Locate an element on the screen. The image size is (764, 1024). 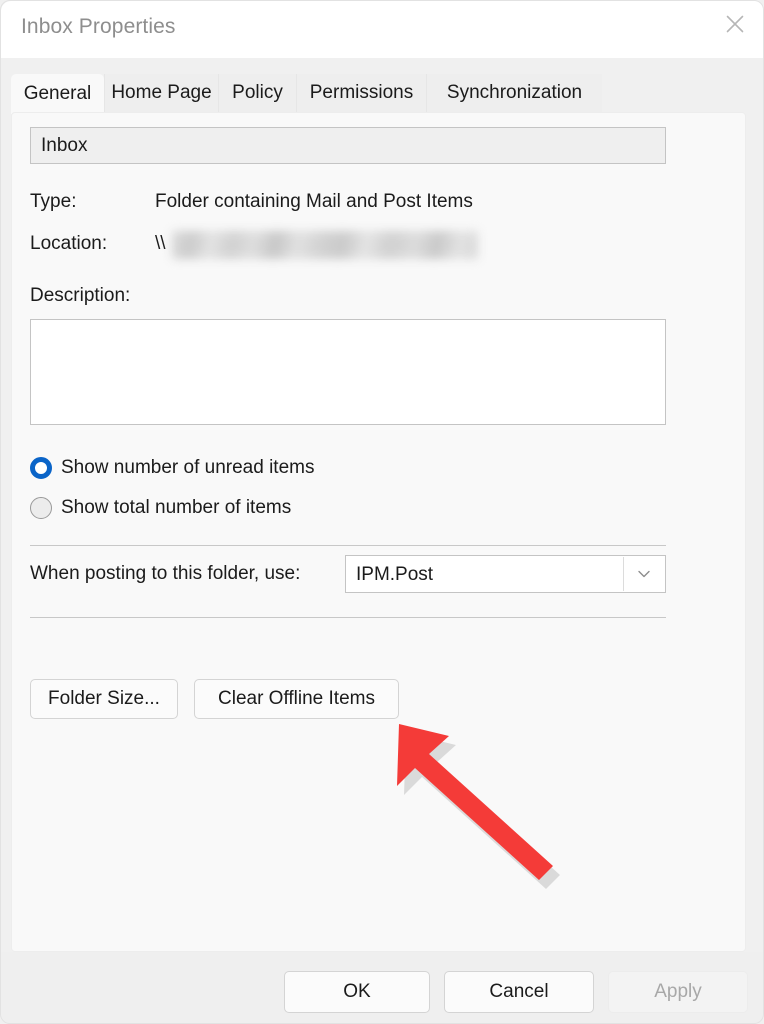
close-icon is located at coordinates (735, 24).